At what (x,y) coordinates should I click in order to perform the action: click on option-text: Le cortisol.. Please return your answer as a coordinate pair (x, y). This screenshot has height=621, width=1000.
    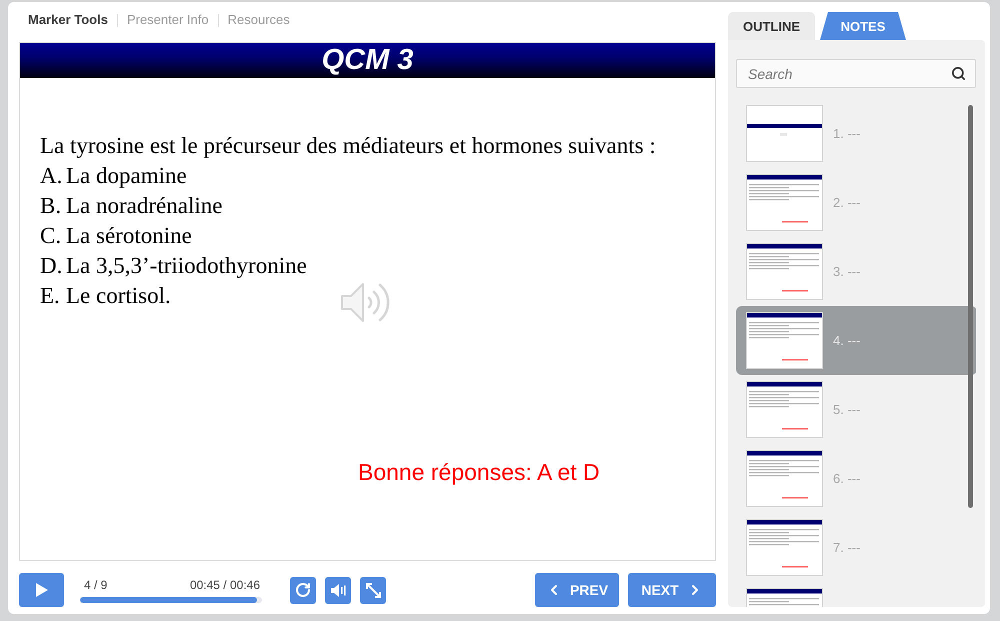
    Looking at the image, I should click on (118, 296).